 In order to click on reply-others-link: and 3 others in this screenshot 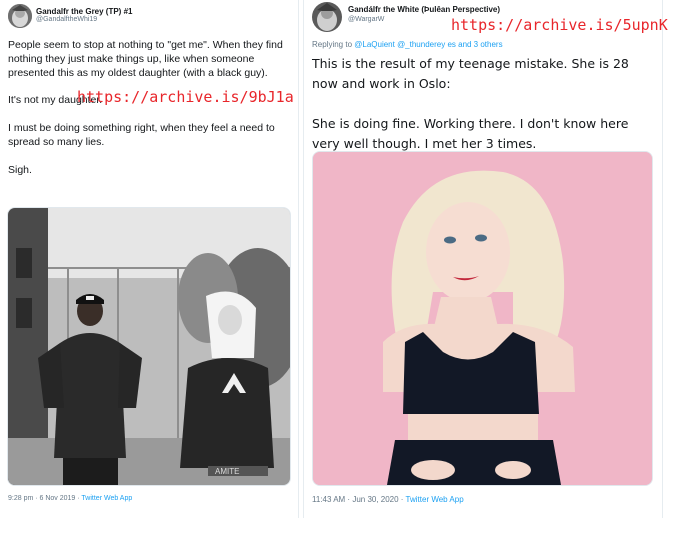, I will do `click(479, 44)`.